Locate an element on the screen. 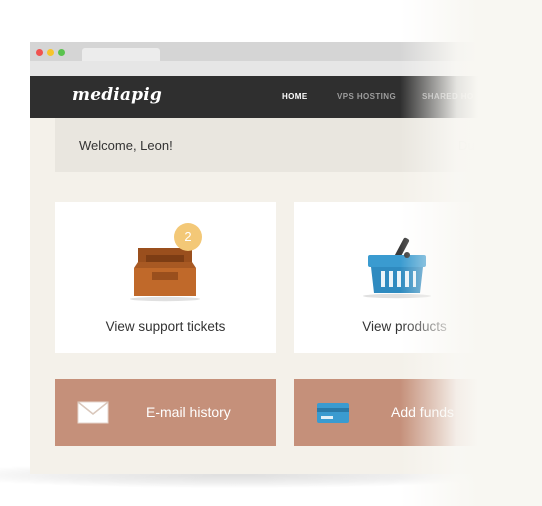 This screenshot has width=542, height=506. welcome-greeting: Welcome, Leon! is located at coordinates (126, 145).